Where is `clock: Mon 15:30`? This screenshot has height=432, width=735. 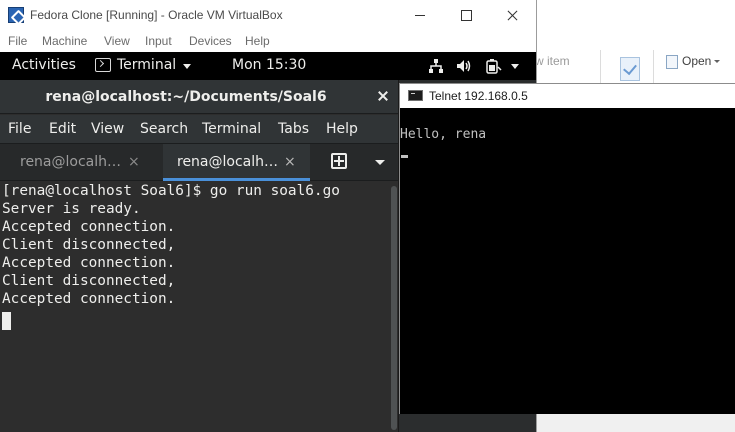 clock: Mon 15:30 is located at coordinates (269, 65).